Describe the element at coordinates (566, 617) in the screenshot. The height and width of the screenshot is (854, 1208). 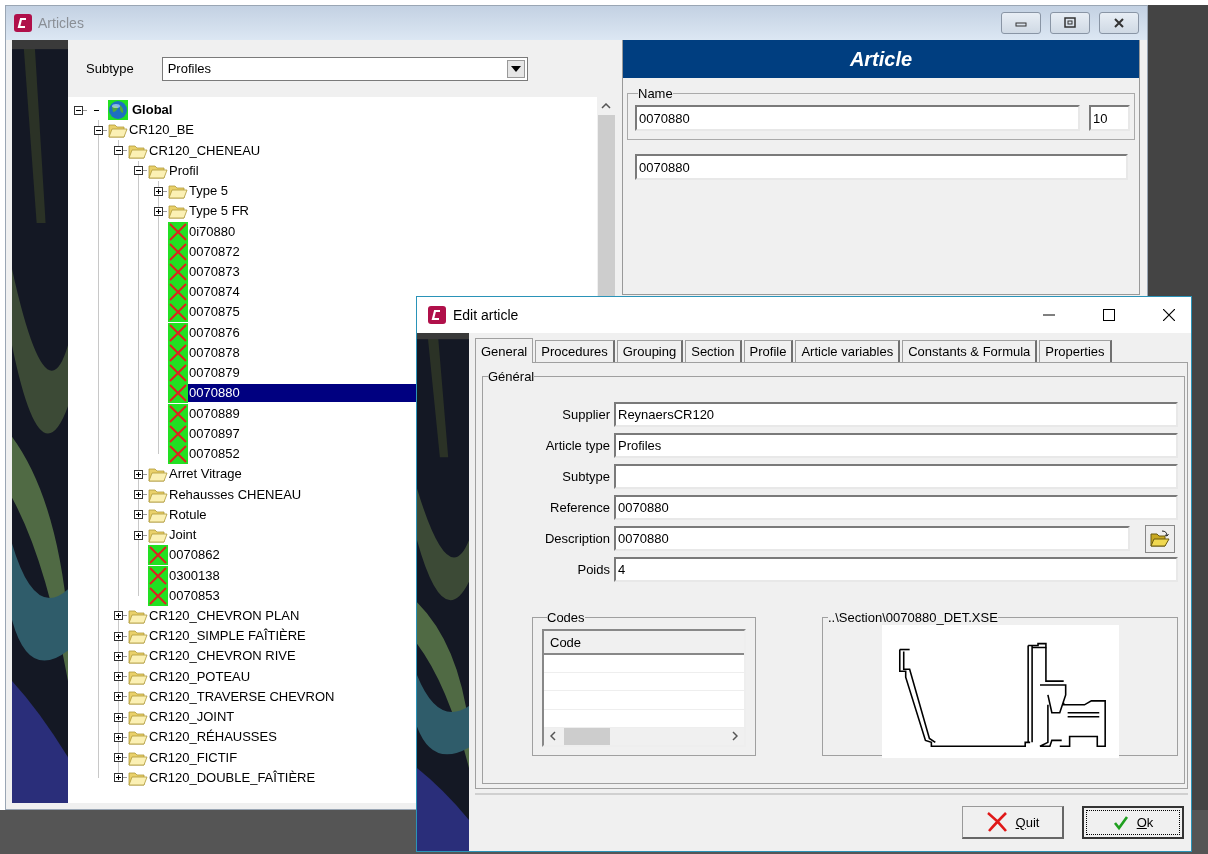
I see `group-title: Codes` at that location.